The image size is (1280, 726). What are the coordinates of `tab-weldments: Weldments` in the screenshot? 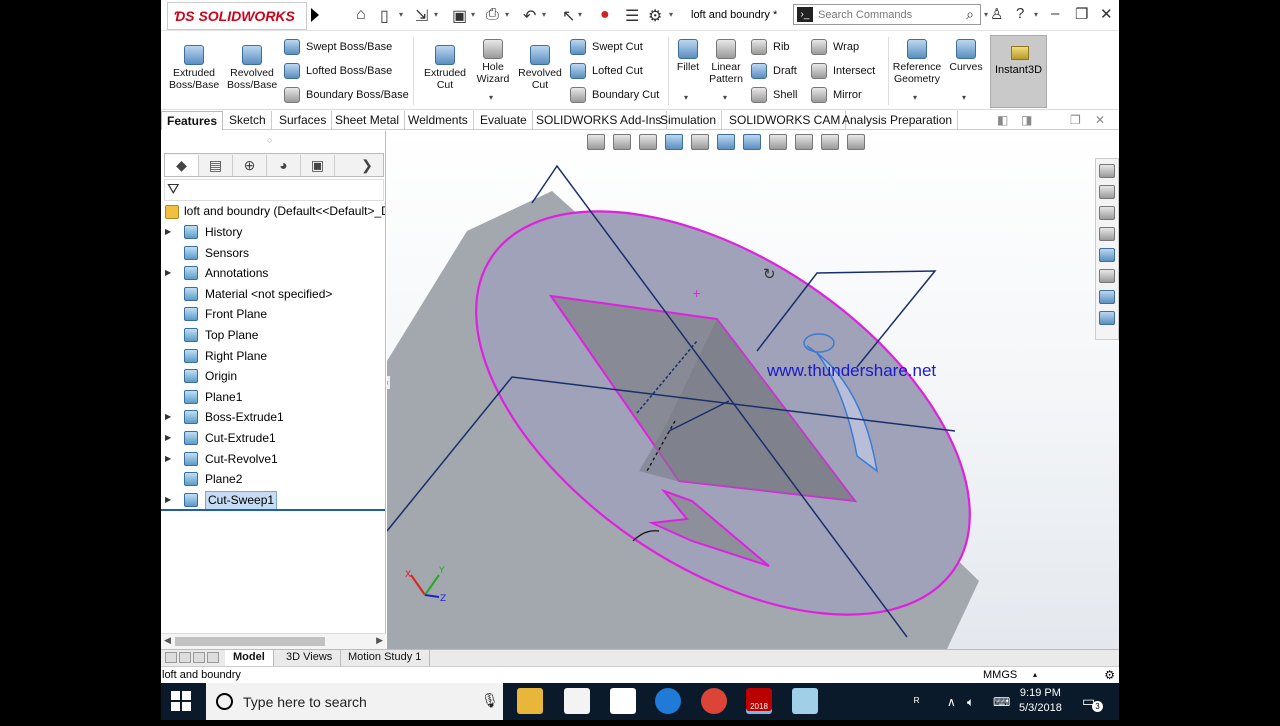 It's located at (438, 120).